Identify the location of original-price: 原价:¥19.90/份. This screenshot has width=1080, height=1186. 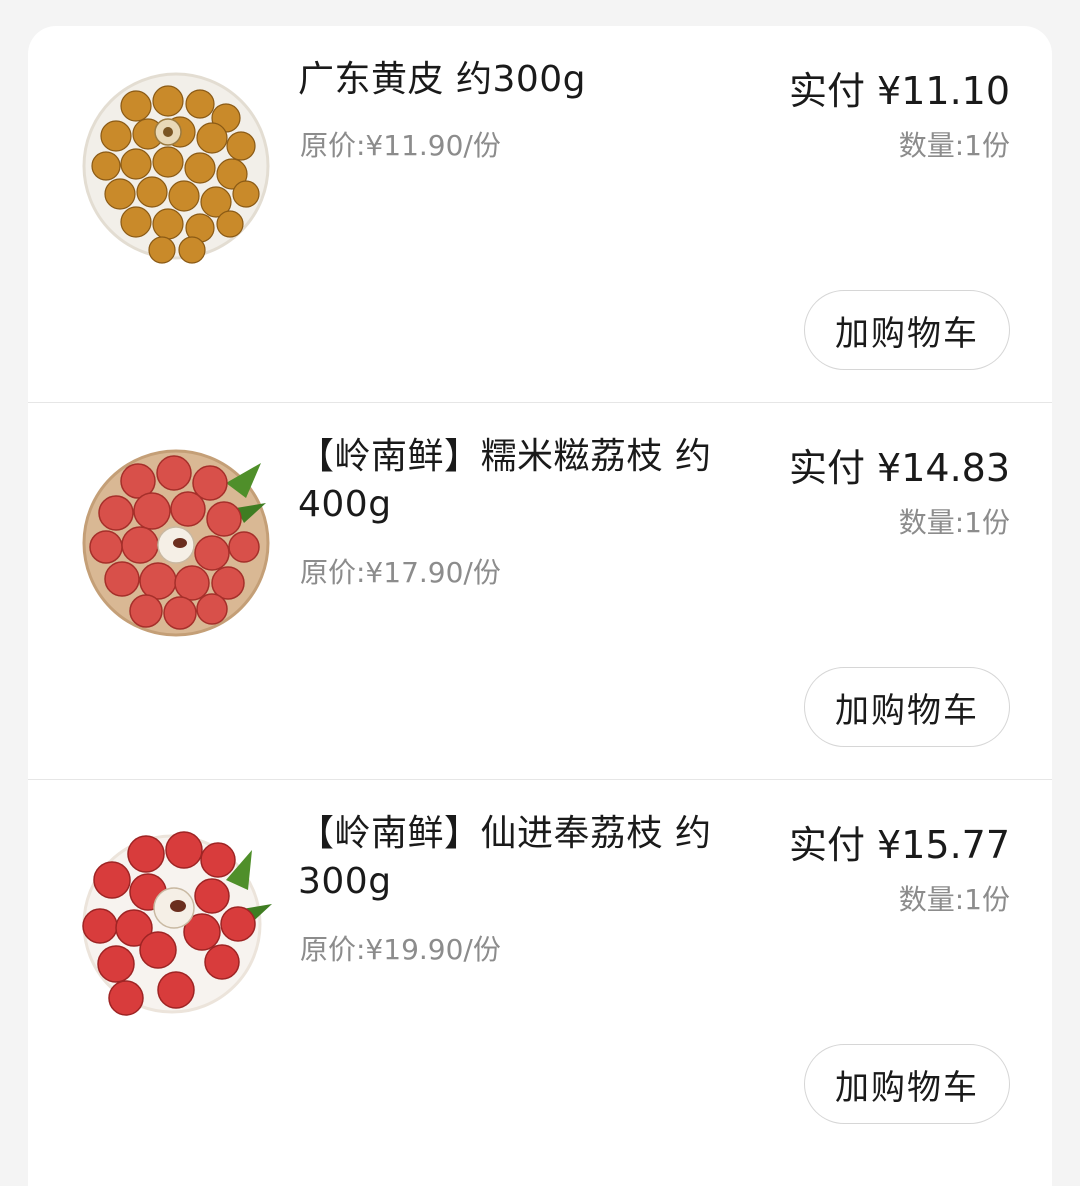
(400, 949).